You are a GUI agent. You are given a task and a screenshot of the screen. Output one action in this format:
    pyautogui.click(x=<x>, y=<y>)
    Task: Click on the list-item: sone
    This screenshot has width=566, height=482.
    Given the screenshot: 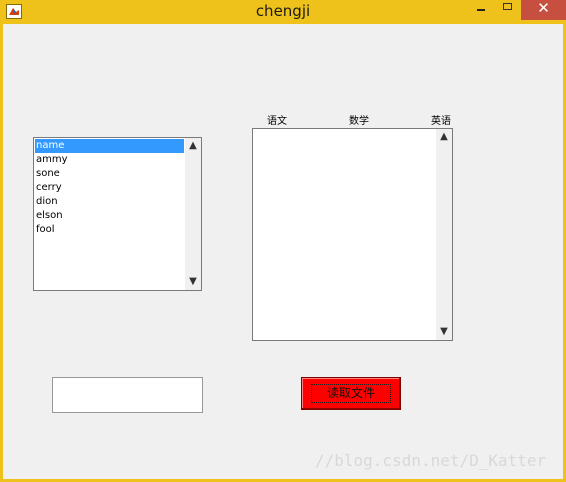 What is the action you would take?
    pyautogui.click(x=109, y=174)
    